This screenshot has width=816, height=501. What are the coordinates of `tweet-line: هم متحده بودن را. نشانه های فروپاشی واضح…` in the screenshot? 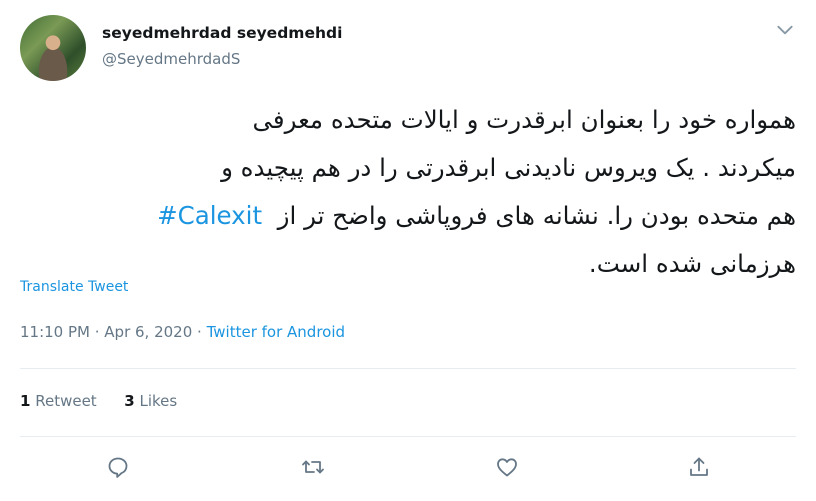 It's located at (536, 215).